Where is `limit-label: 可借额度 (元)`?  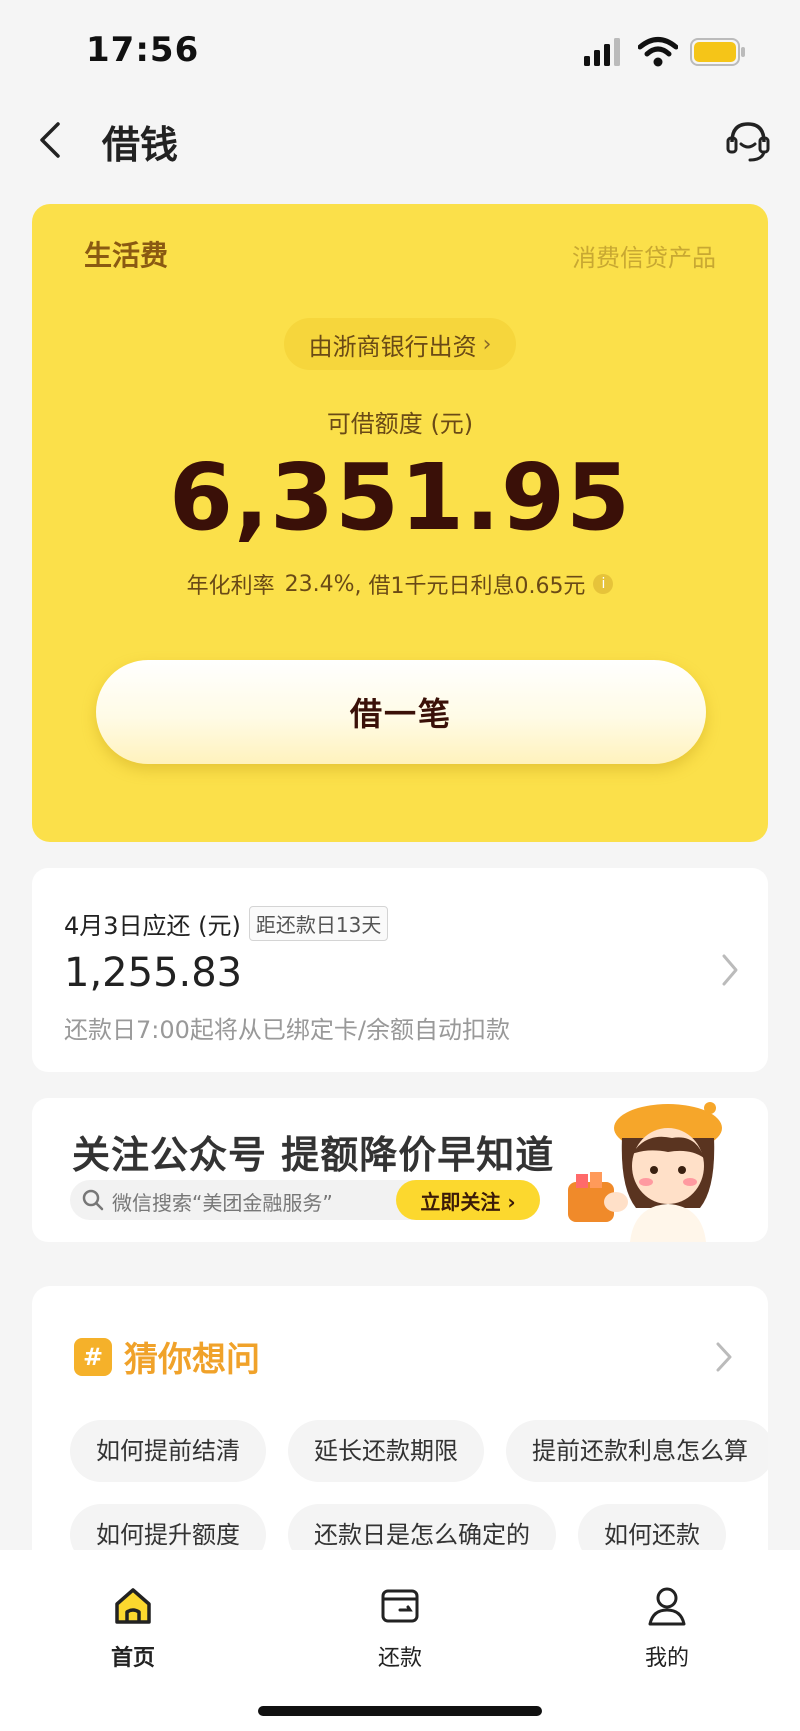 limit-label: 可借额度 (元) is located at coordinates (400, 424).